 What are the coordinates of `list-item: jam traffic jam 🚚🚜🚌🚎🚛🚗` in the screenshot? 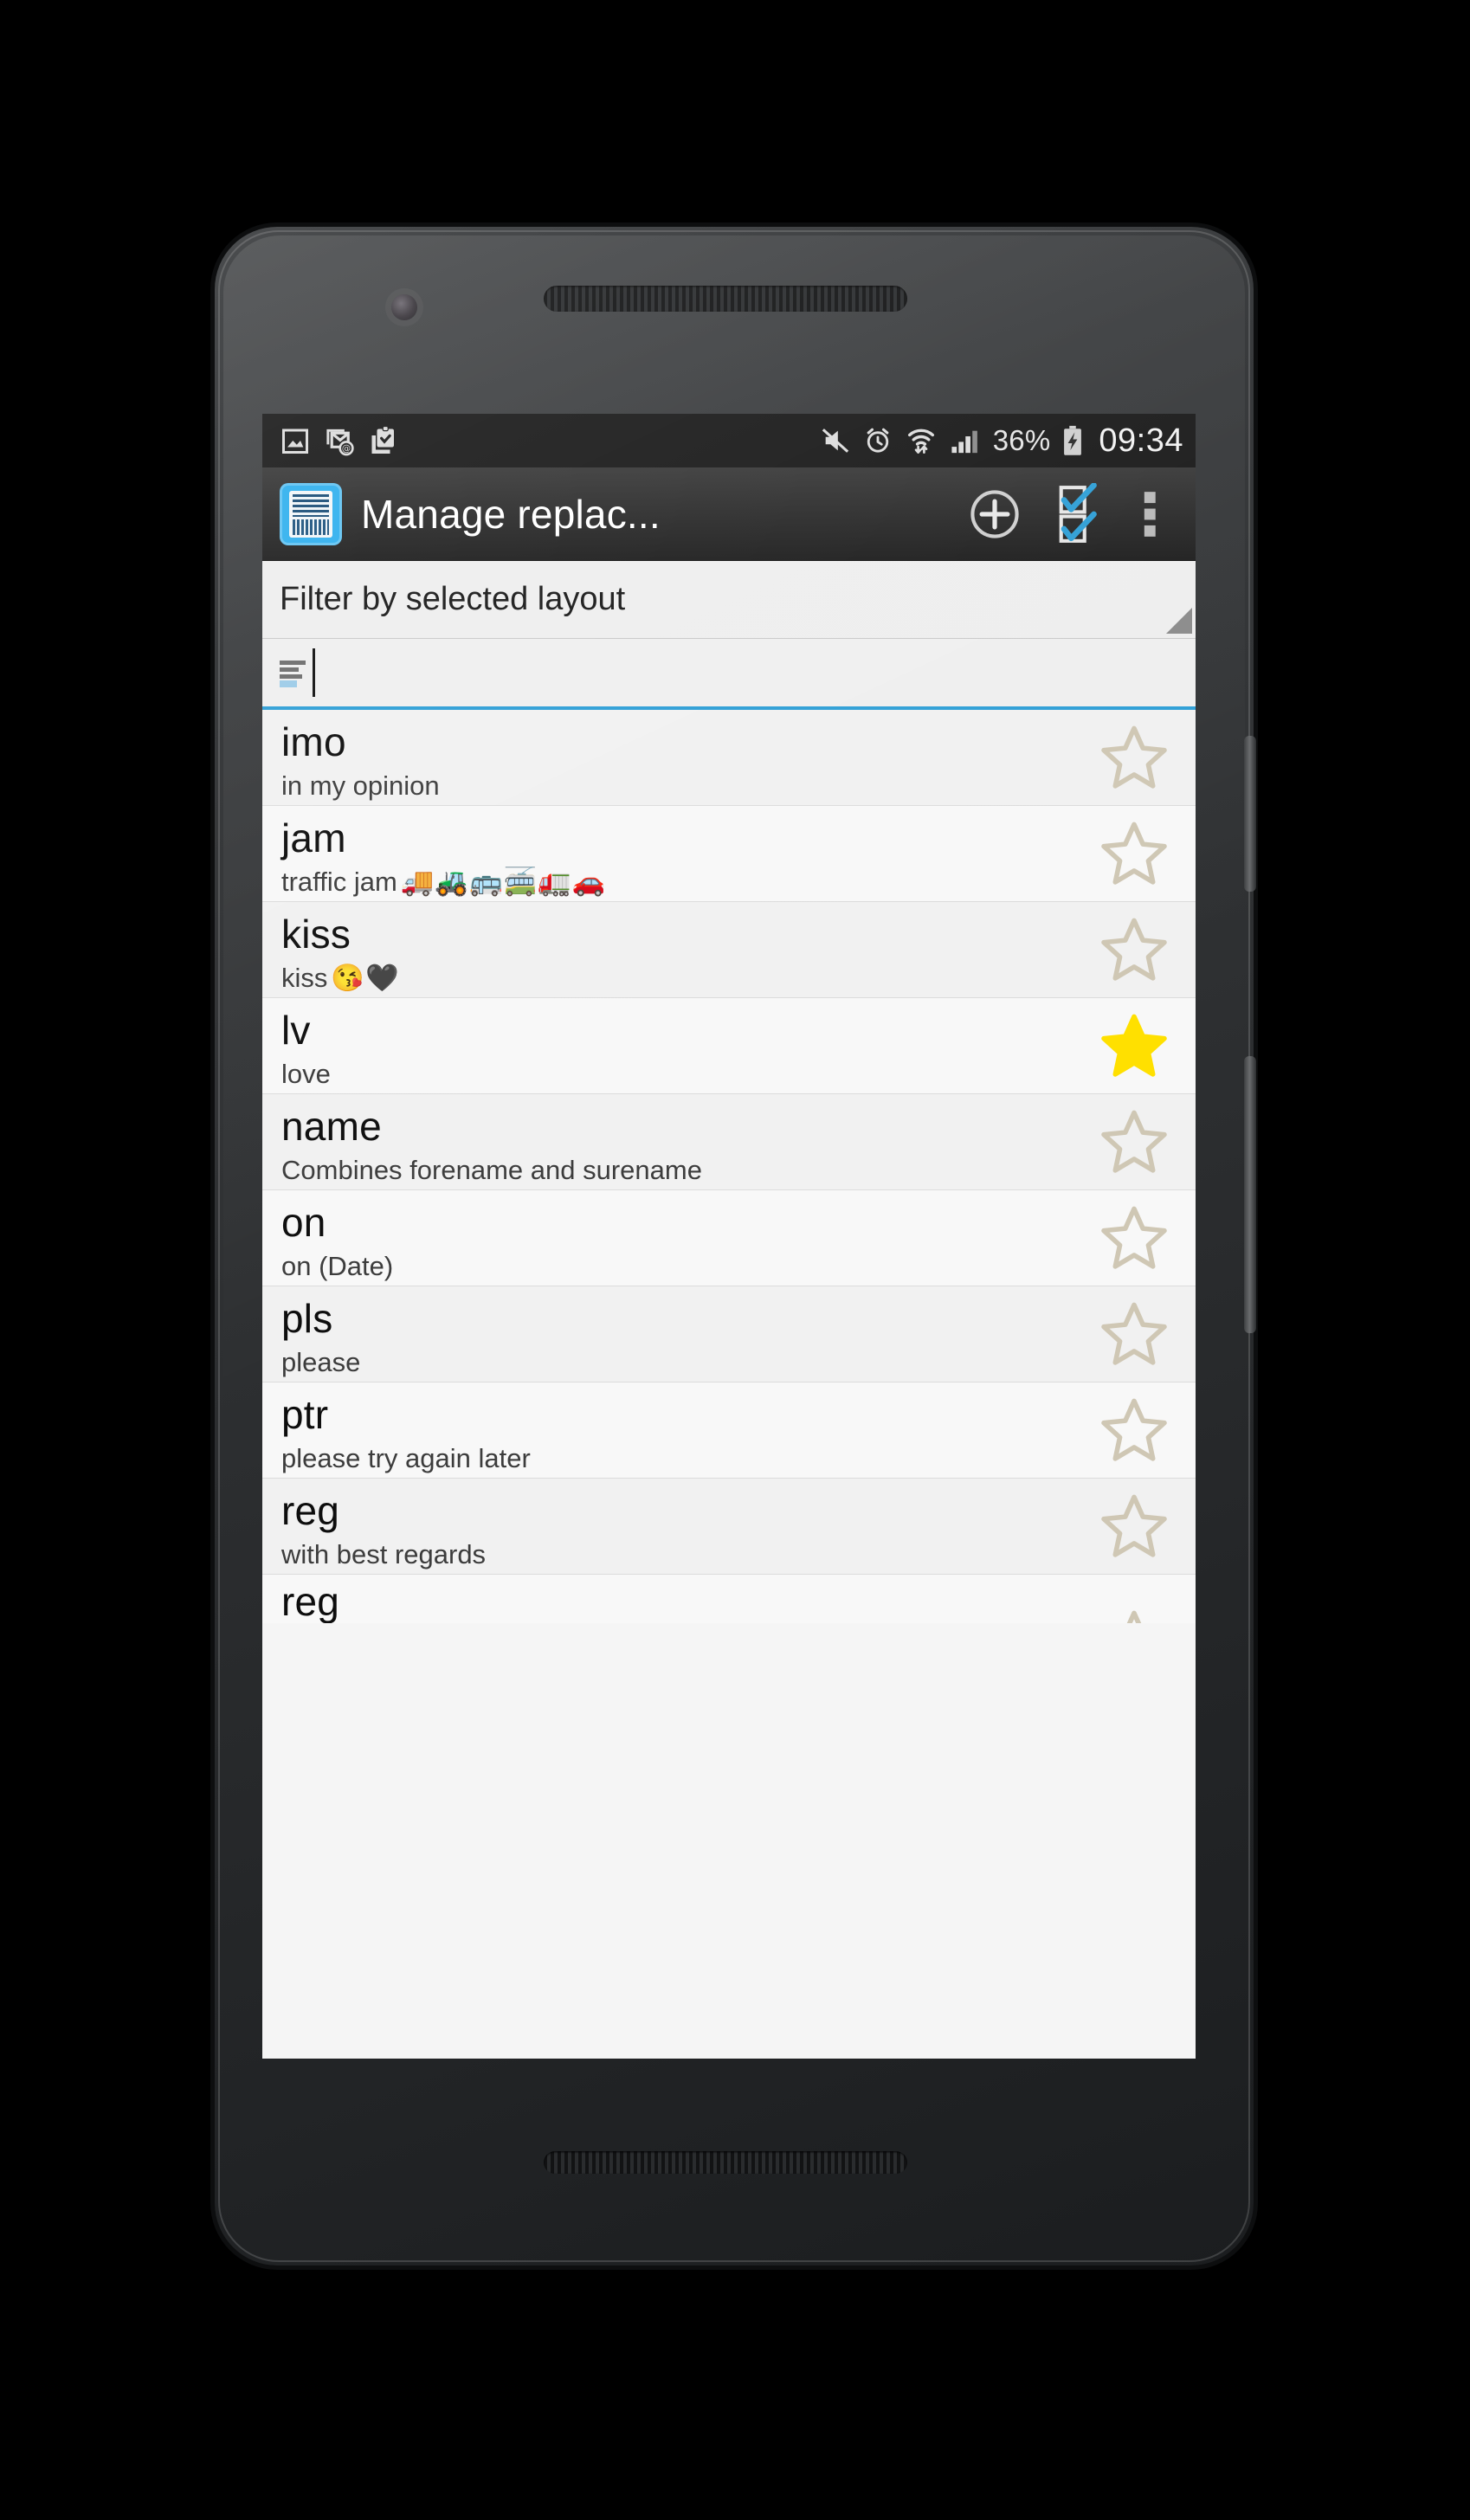 It's located at (729, 854).